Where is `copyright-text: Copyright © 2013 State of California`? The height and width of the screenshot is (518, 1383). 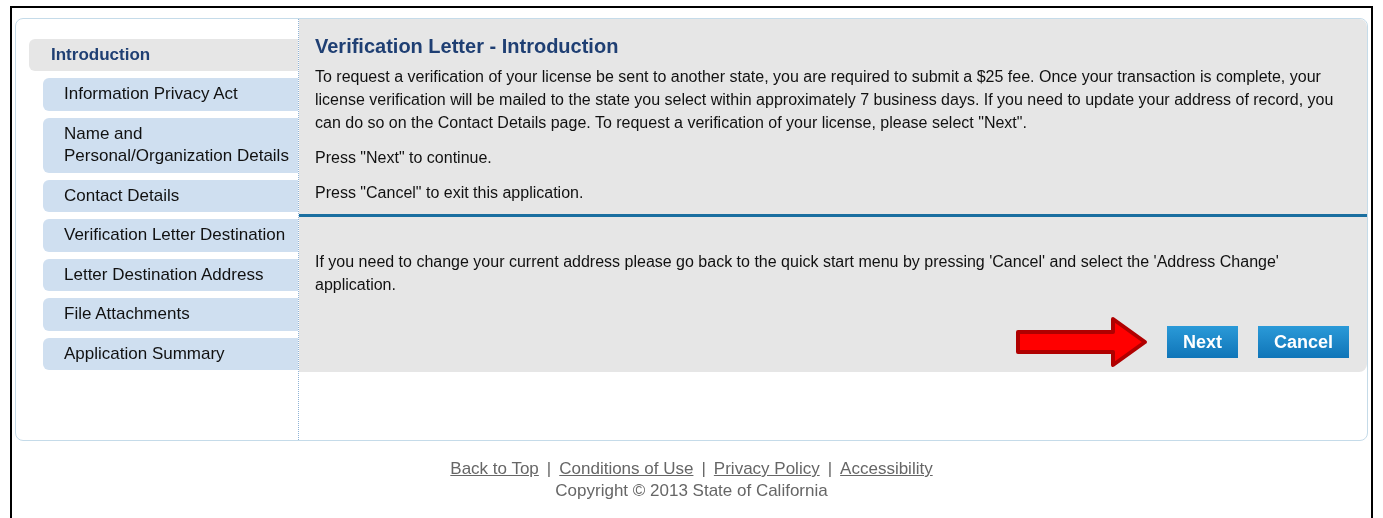 copyright-text: Copyright © 2013 State of California is located at coordinates (691, 491).